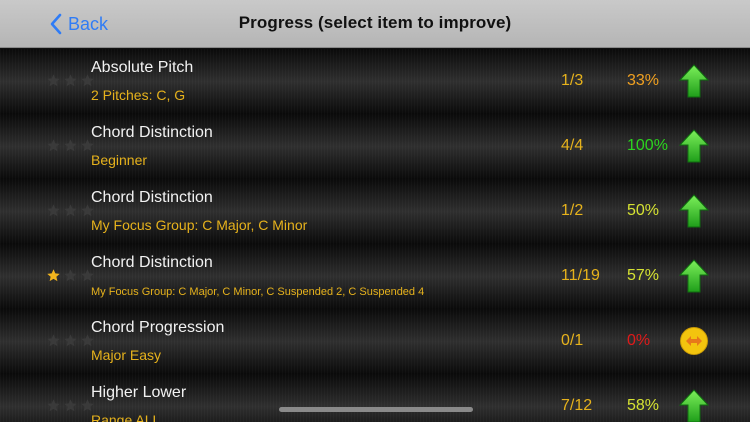 The height and width of the screenshot is (422, 750). I want to click on swap-horizontal-icon, so click(694, 341).